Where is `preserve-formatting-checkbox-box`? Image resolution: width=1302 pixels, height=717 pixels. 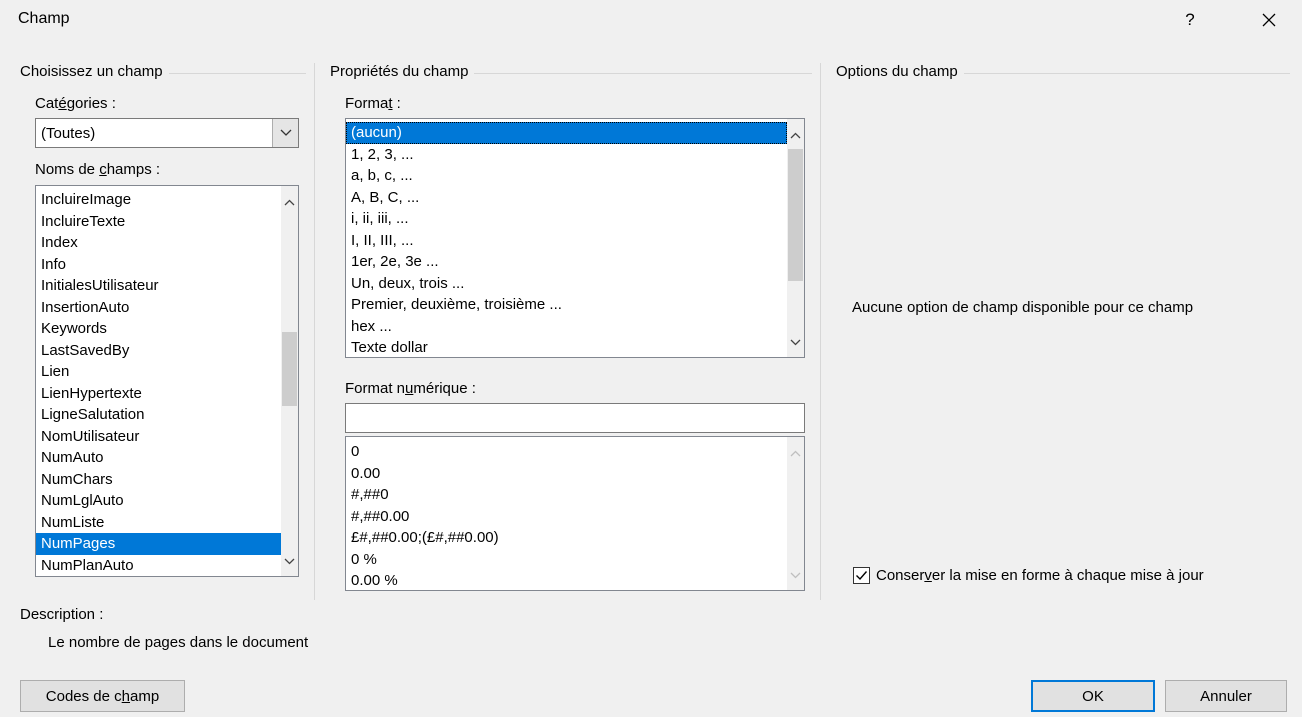 preserve-formatting-checkbox-box is located at coordinates (861, 575).